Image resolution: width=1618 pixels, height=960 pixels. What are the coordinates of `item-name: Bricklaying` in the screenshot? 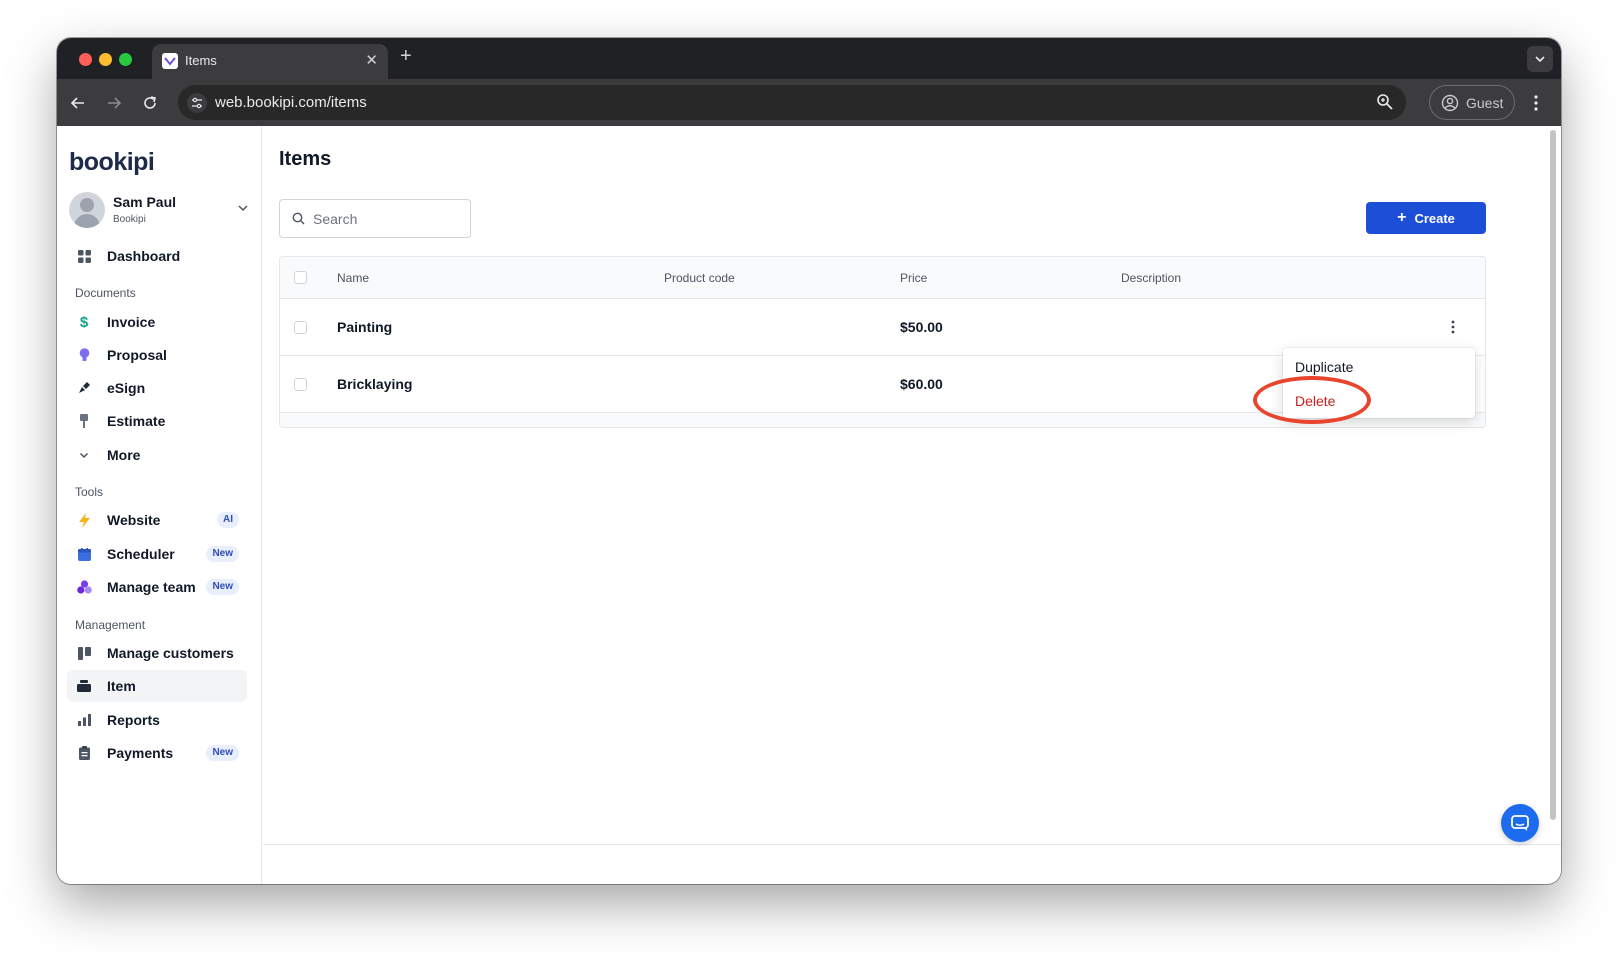 It's located at (375, 384).